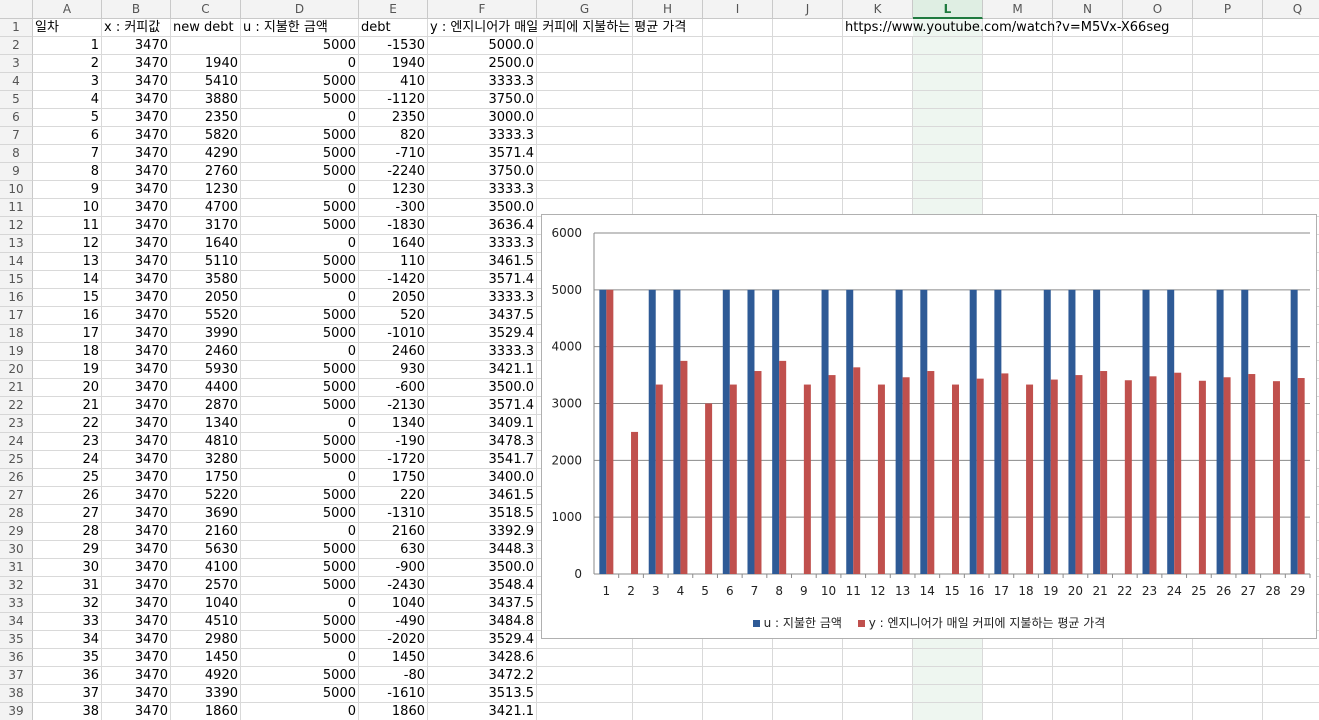 The image size is (1319, 720). I want to click on cell-I3, so click(738, 64).